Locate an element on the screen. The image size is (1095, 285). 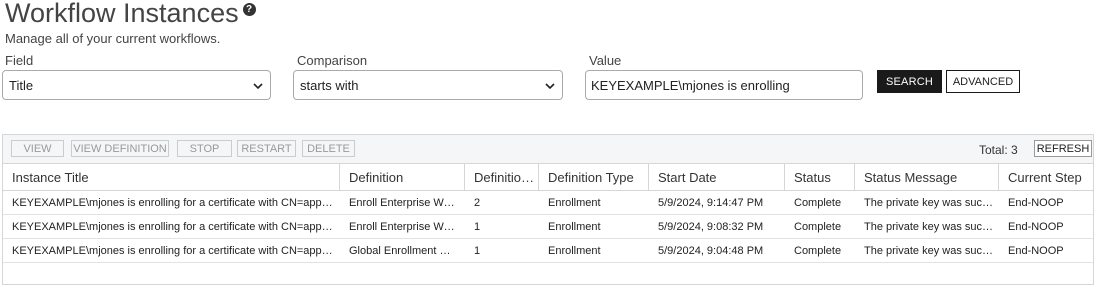
advanced-button: ADVANCED is located at coordinates (983, 81).